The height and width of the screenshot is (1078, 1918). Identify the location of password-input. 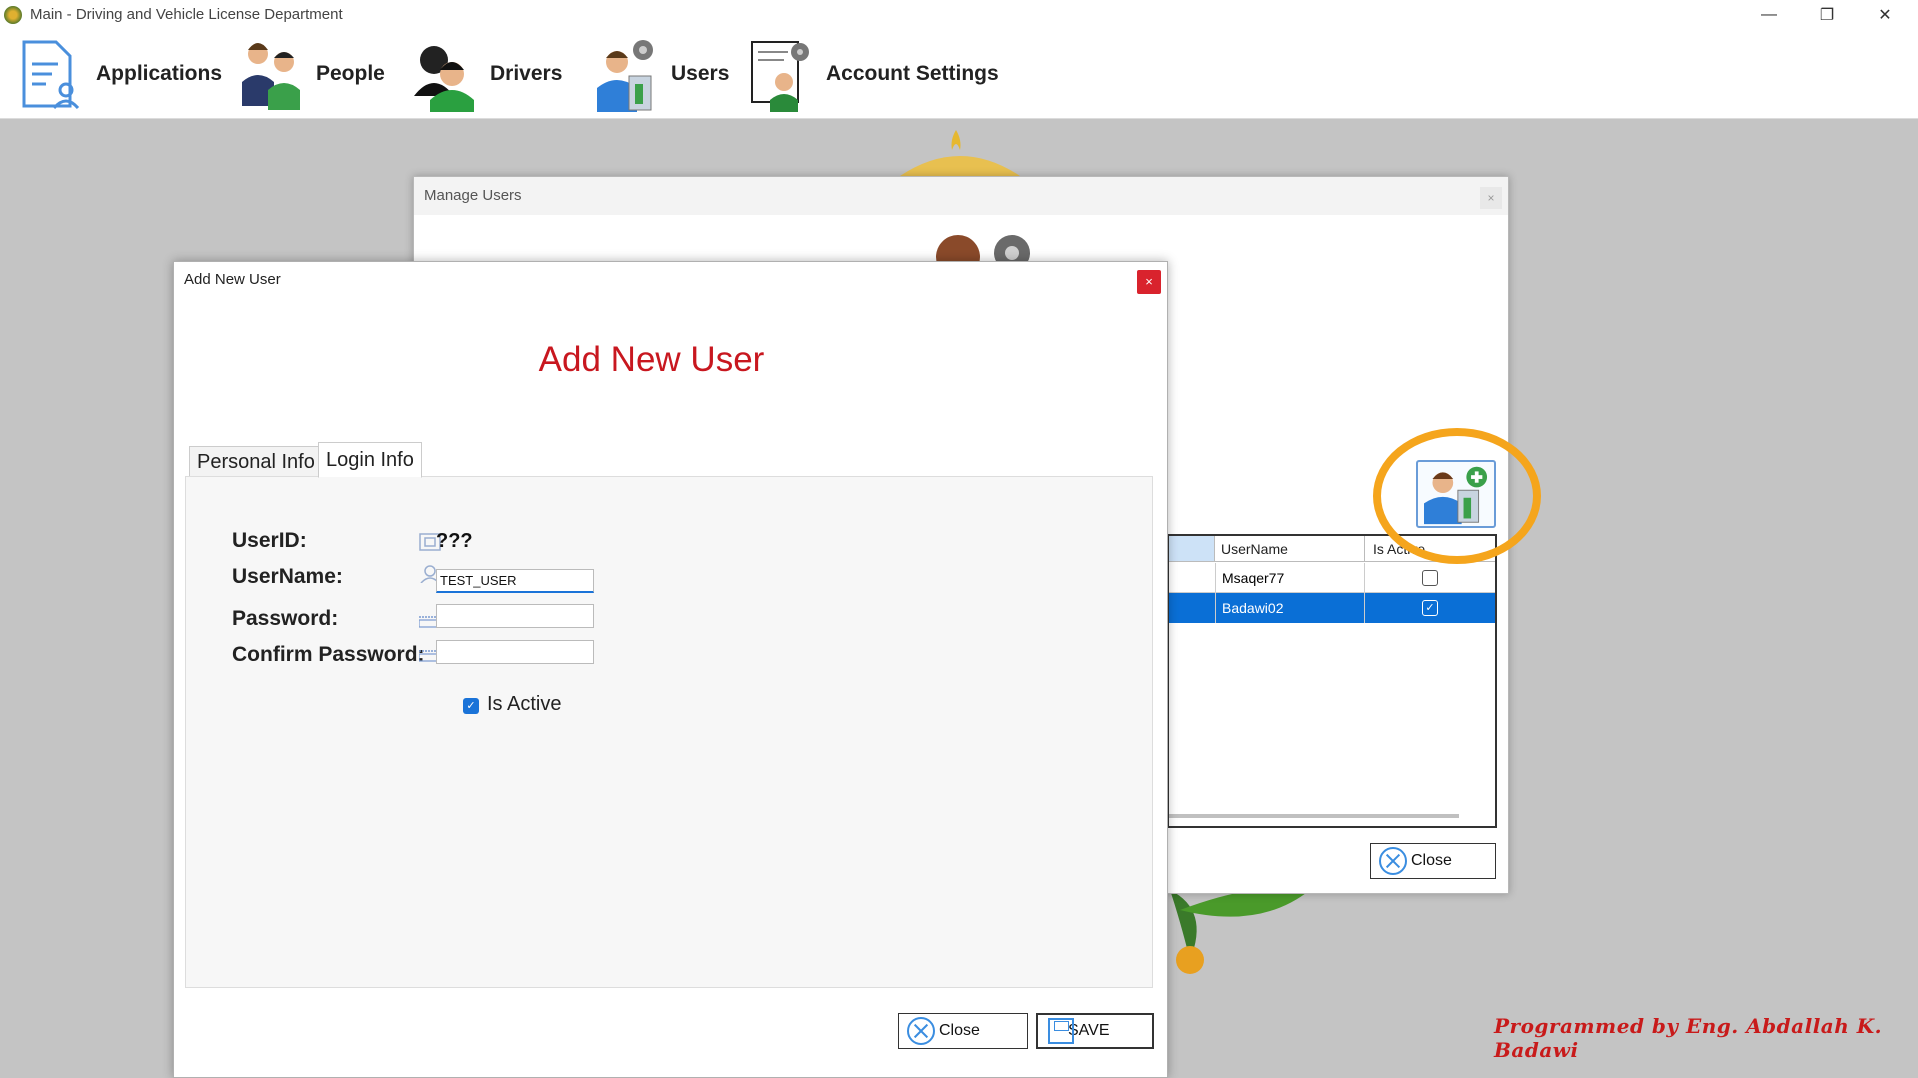
(515, 616).